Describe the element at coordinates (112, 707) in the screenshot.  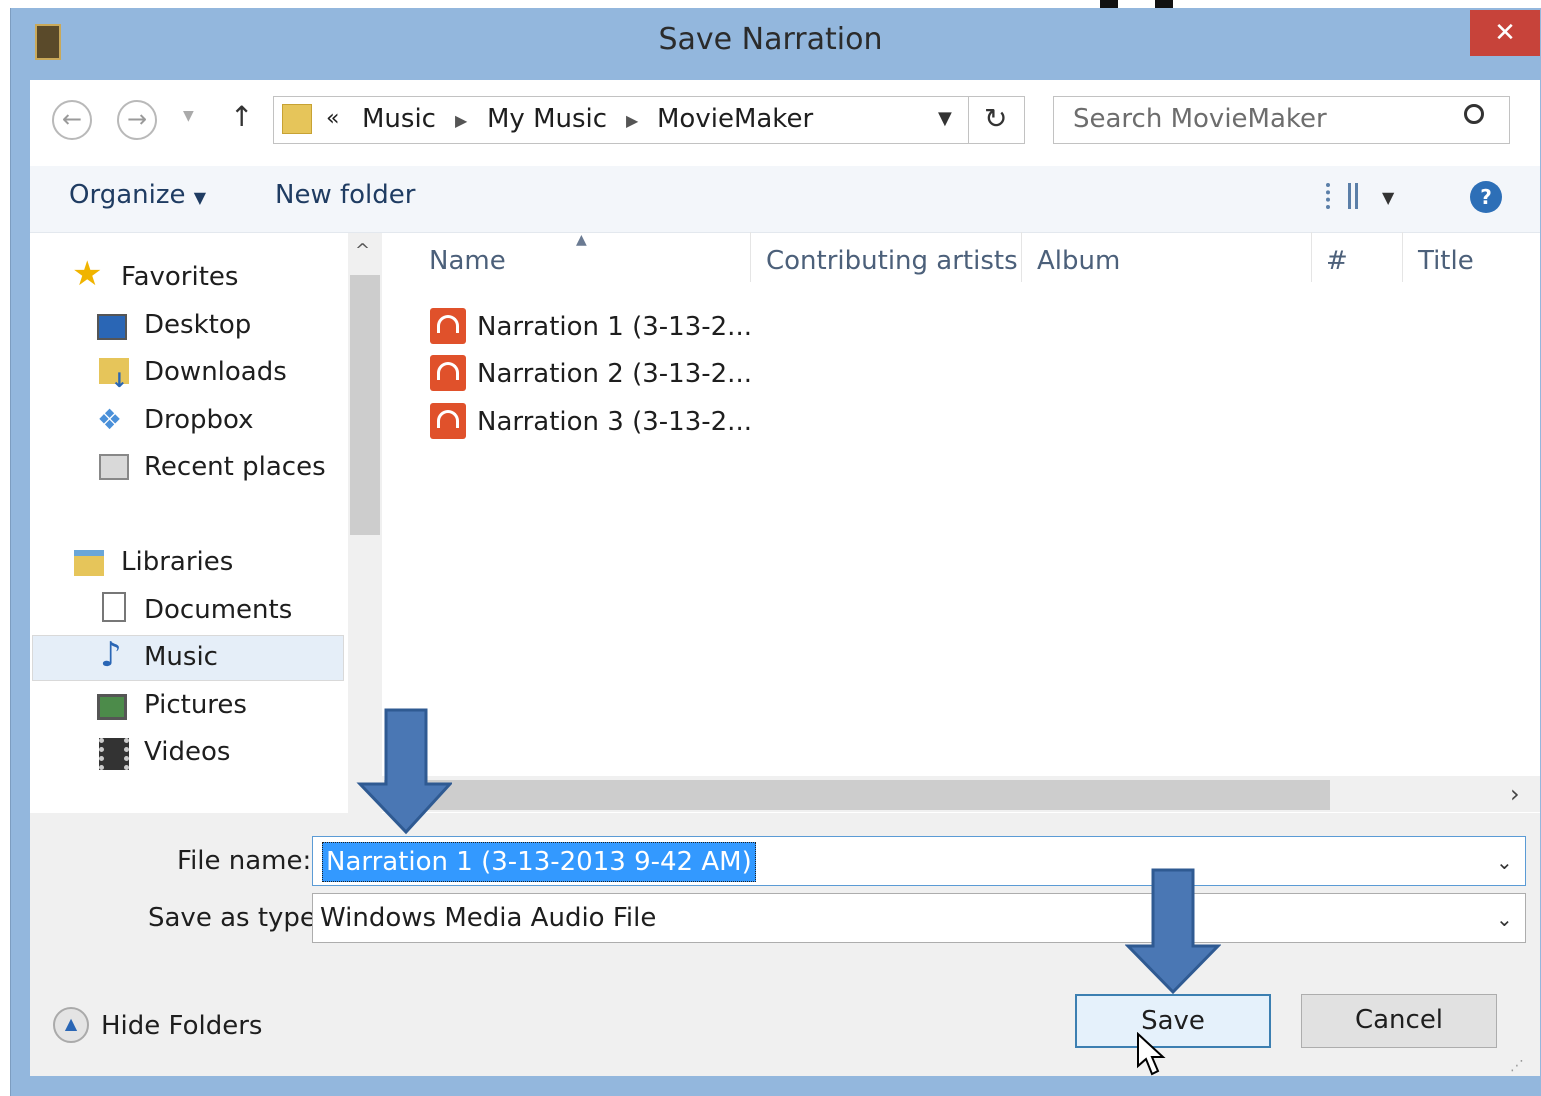
I see `pictures-icon` at that location.